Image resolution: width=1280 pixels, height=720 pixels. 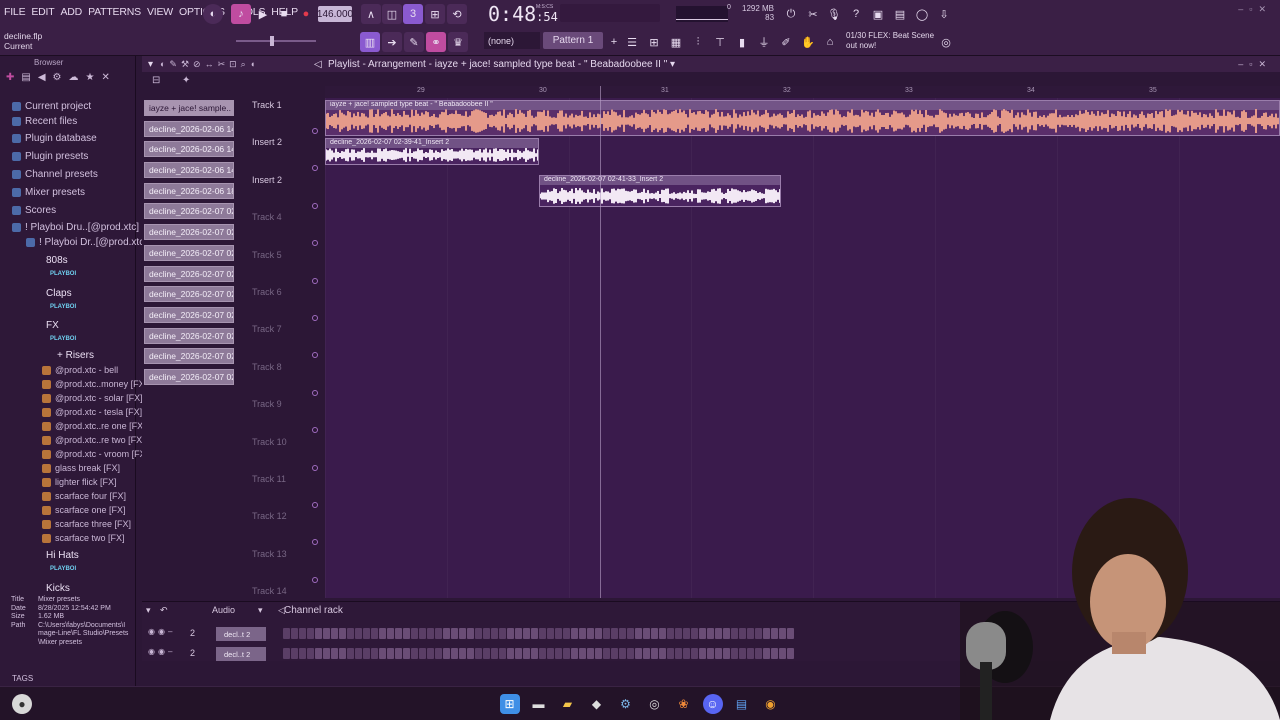 What do you see at coordinates (51, 588) in the screenshot?
I see `browser-item: Kicks` at bounding box center [51, 588].